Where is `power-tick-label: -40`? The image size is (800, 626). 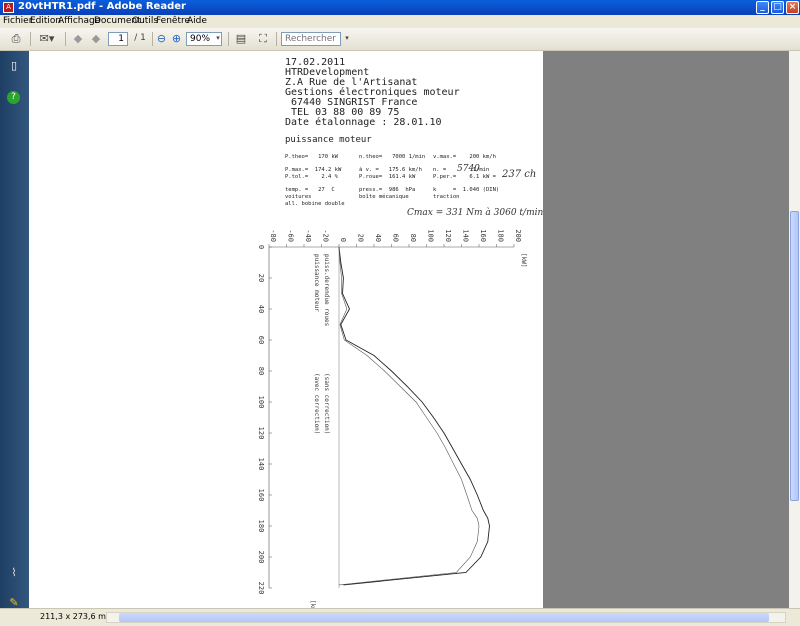
power-tick-label: -40 is located at coordinates (308, 235).